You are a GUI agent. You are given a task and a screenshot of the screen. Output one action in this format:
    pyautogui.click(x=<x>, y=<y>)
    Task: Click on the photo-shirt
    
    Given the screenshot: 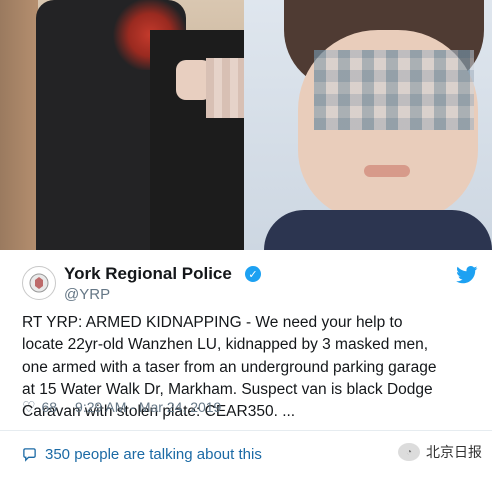 What is the action you would take?
    pyautogui.click(x=378, y=230)
    